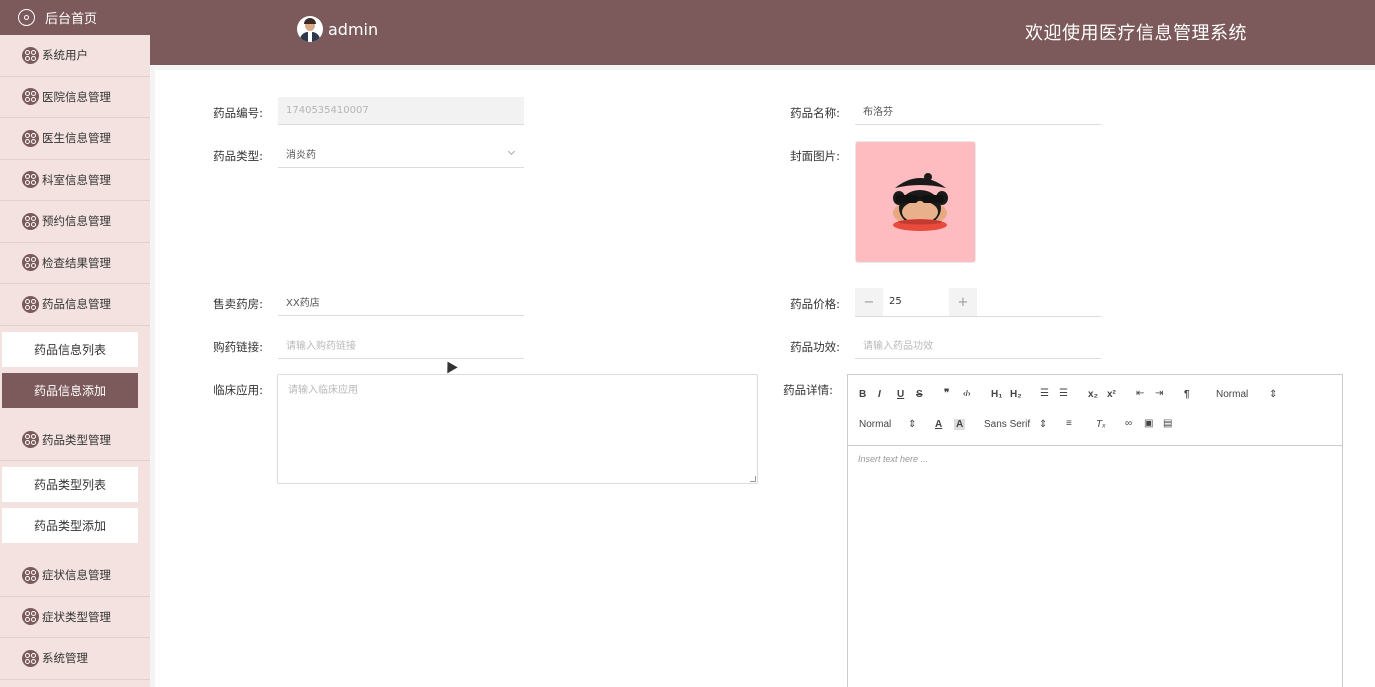 The image size is (1375, 687). What do you see at coordinates (70, 349) in the screenshot?
I see `submenu-drug-list: 药品信息列表` at bounding box center [70, 349].